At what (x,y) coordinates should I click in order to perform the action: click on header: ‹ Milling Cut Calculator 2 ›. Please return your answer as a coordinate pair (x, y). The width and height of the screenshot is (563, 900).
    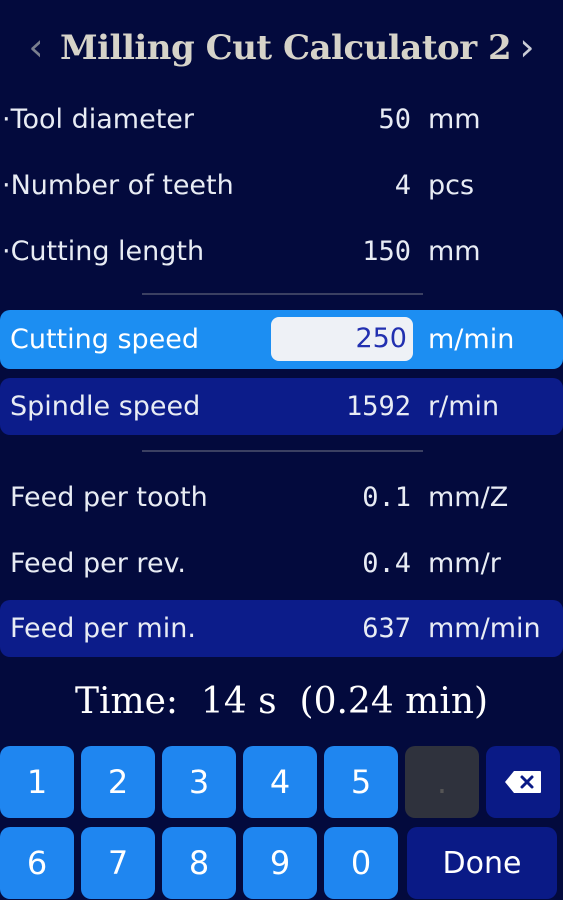
    Looking at the image, I should click on (281, 46).